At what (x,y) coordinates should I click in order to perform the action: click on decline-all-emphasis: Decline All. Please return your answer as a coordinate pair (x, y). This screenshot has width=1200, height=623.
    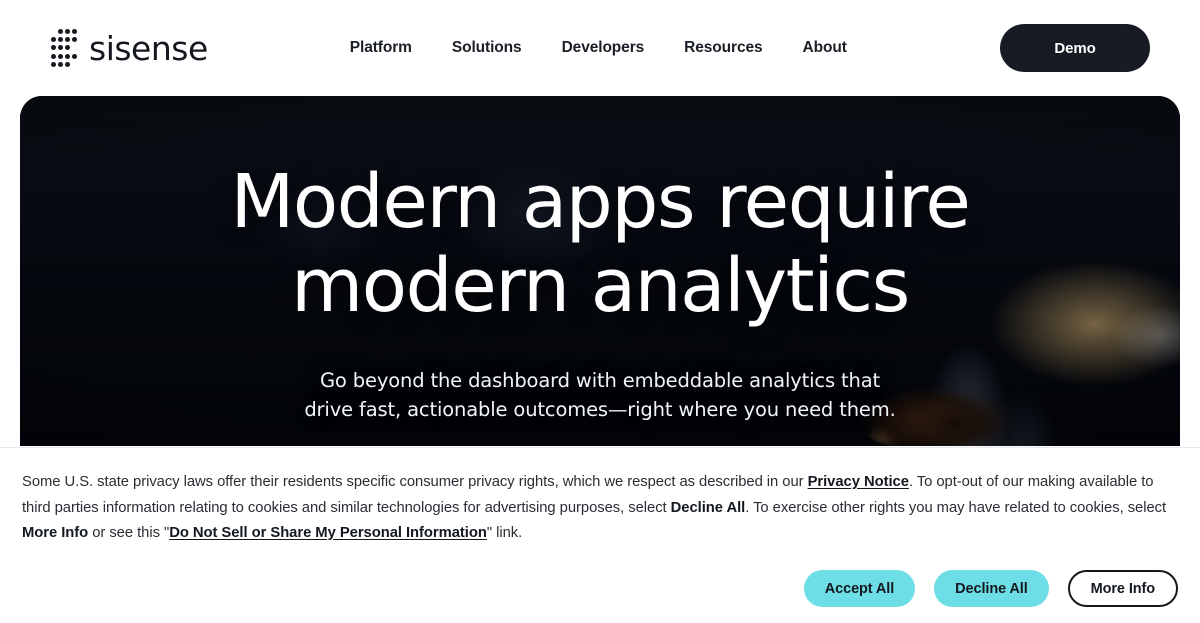
    Looking at the image, I should click on (708, 507).